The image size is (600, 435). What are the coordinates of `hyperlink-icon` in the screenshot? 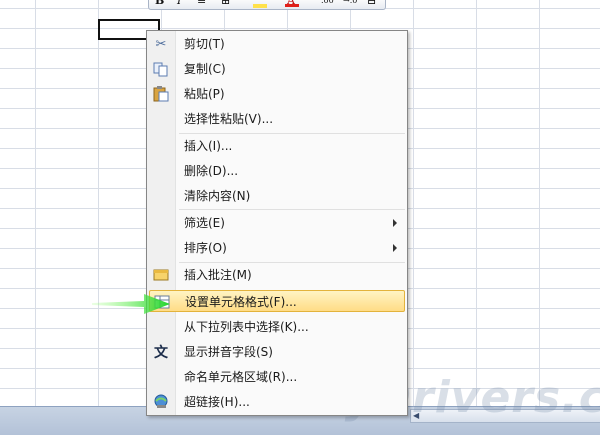 It's located at (161, 402).